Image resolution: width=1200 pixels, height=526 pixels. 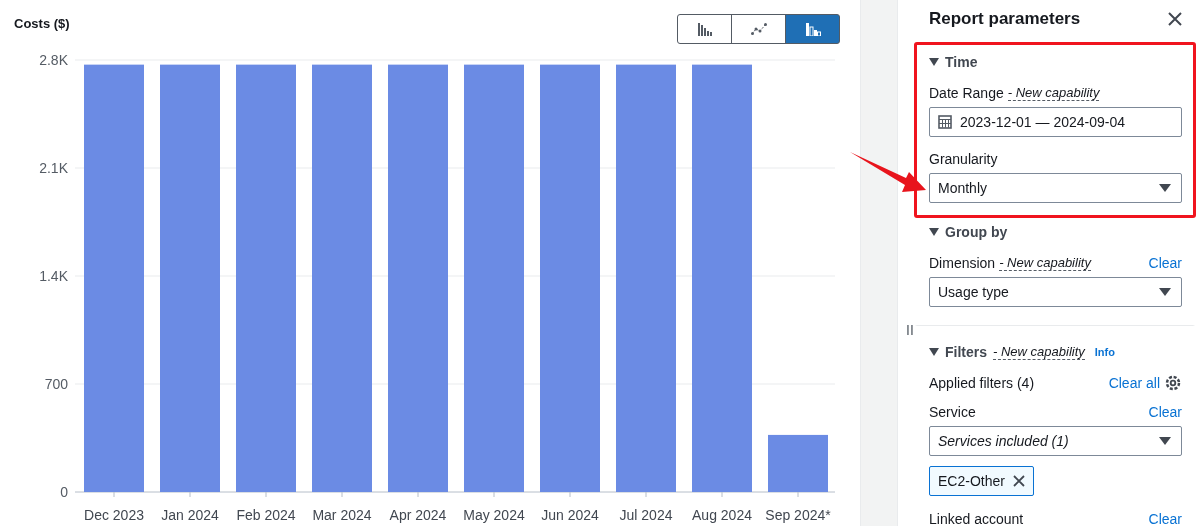 I want to click on axis-tick-label: 1.4K, so click(x=53, y=276).